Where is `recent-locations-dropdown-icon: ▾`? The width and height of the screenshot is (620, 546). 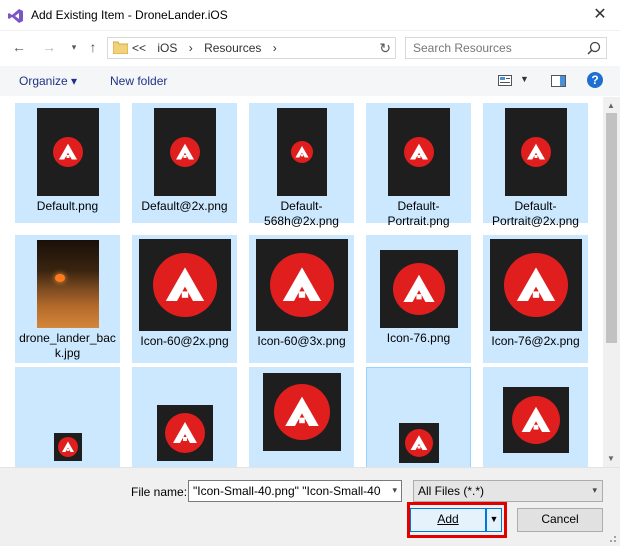
recent-locations-dropdown-icon: ▾ is located at coordinates (74, 47).